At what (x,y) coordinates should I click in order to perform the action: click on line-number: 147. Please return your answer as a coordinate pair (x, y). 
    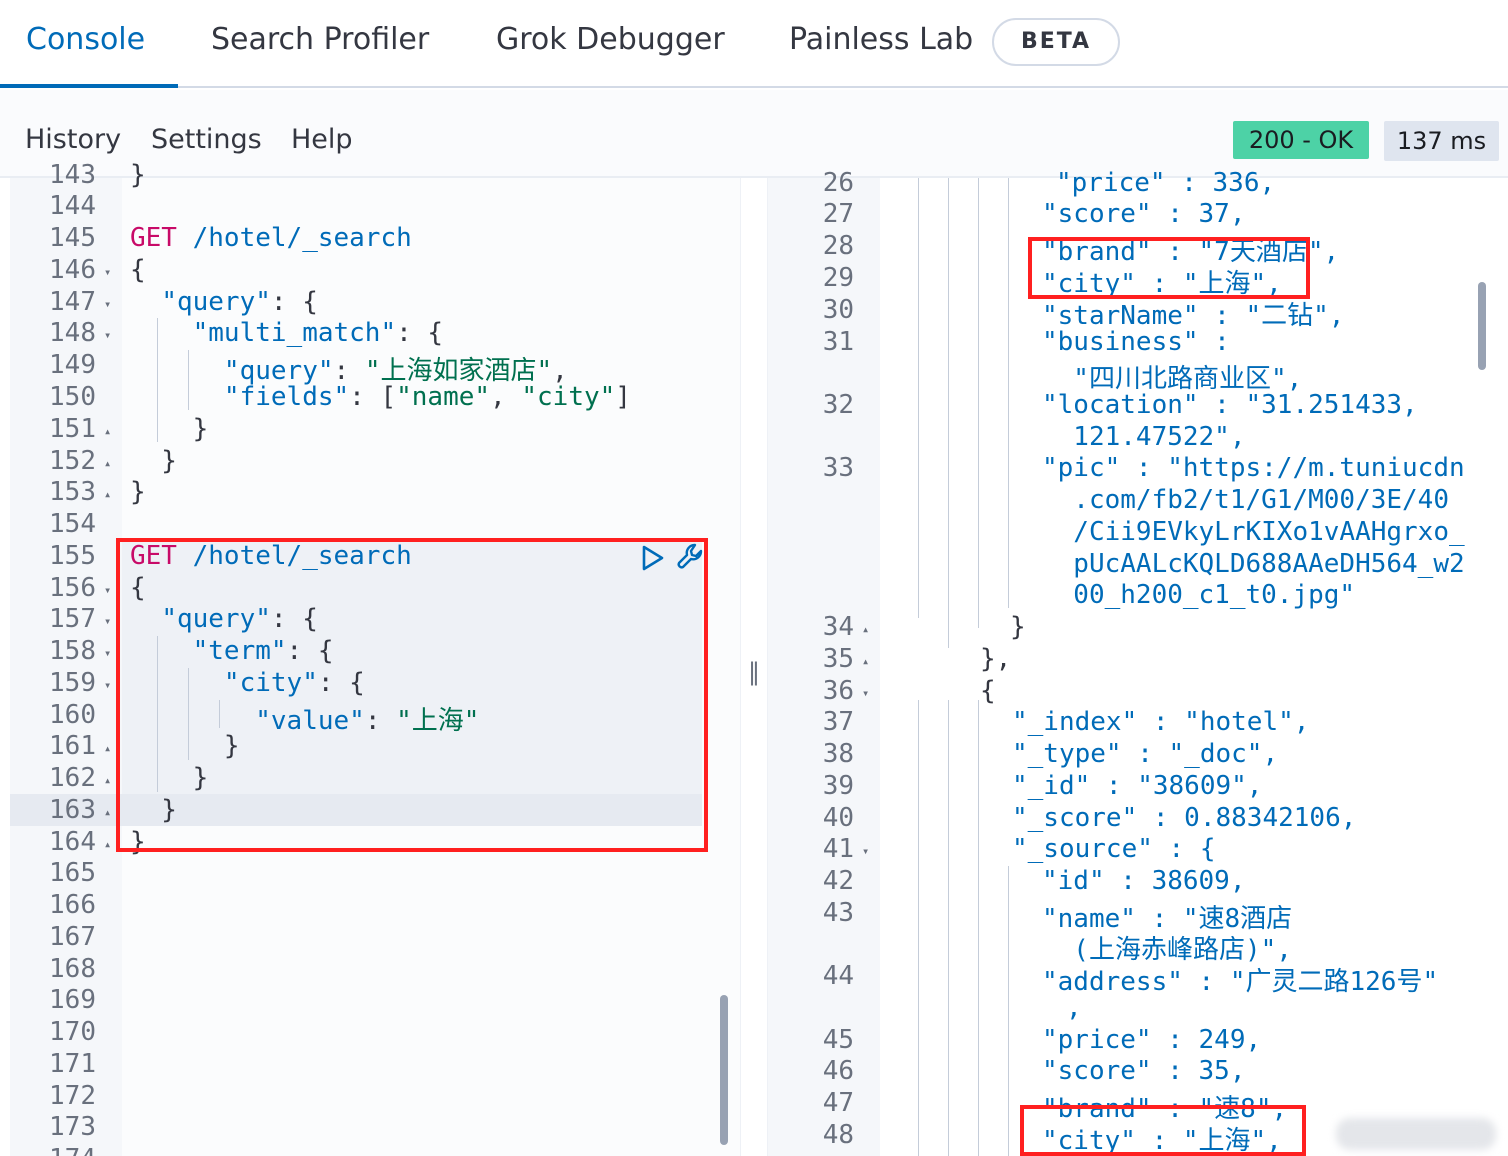
    Looking at the image, I should click on (72, 302).